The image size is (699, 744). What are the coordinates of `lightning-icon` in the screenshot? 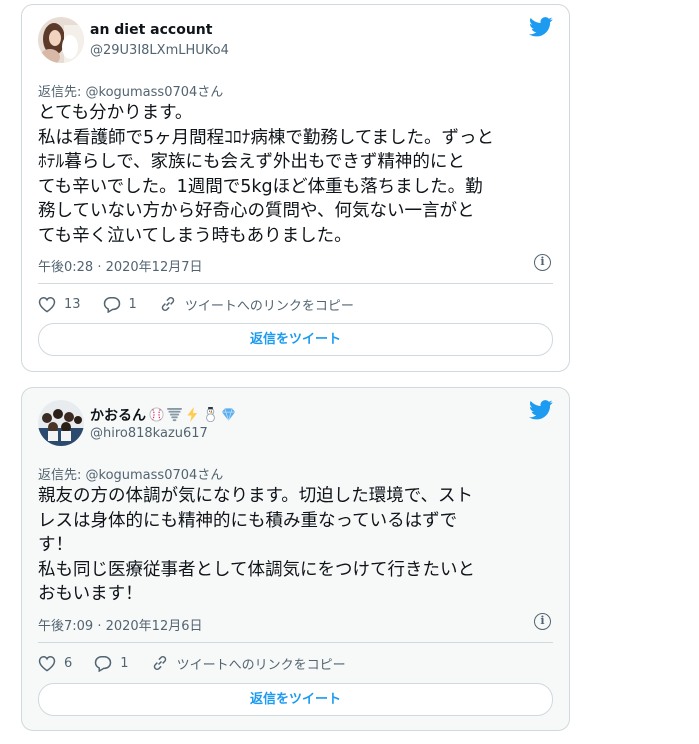 It's located at (192, 416).